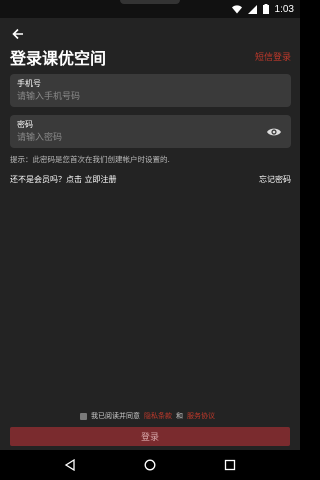 The height and width of the screenshot is (480, 320). I want to click on password-hint: 提示：此密码是您首次在我们创建帐户时设置的., so click(90, 159).